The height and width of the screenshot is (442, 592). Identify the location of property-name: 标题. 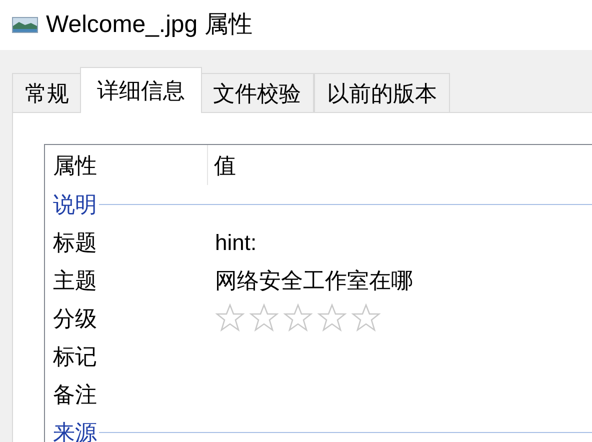
(75, 242).